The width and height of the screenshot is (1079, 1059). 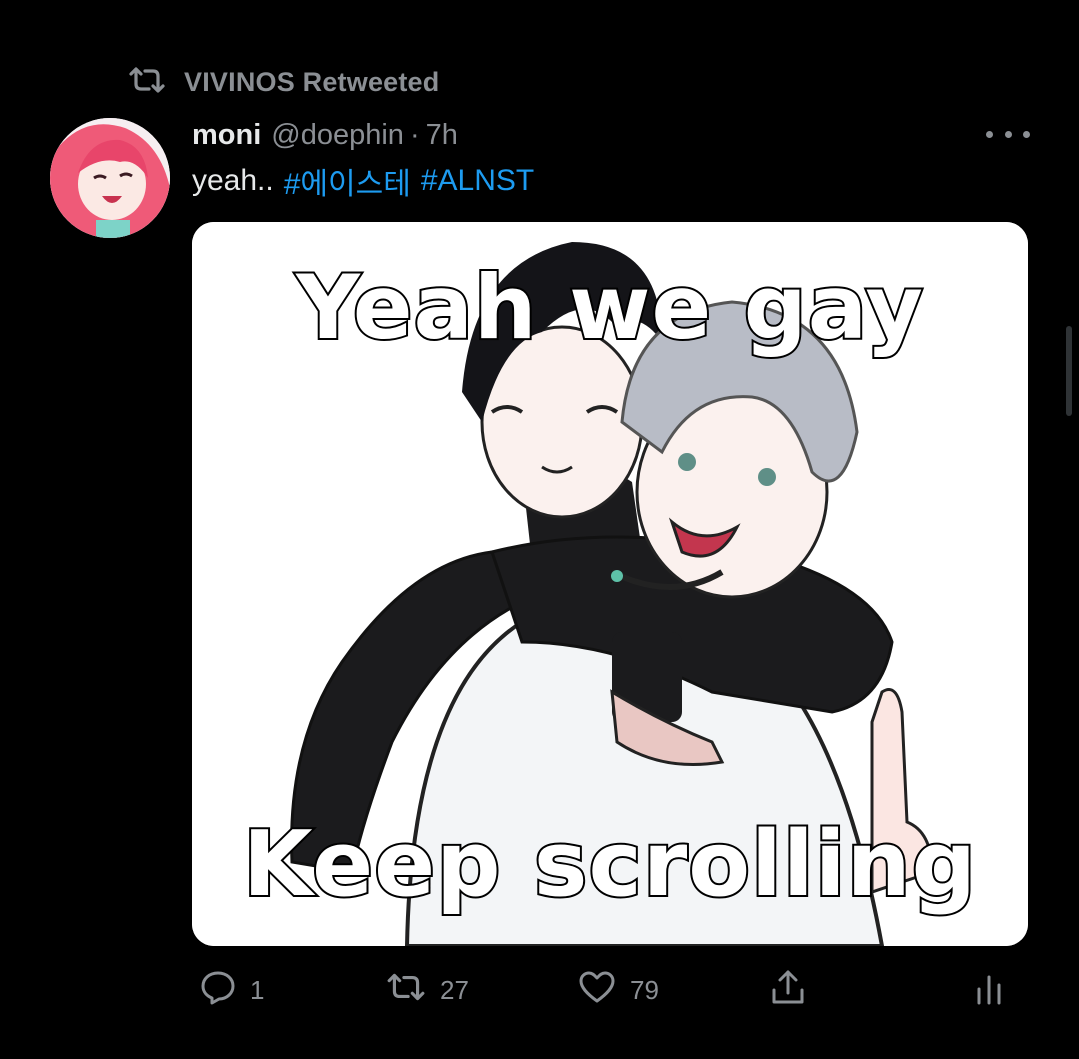 I want to click on meme-top-caption: Yeah we gay, so click(x=609, y=307).